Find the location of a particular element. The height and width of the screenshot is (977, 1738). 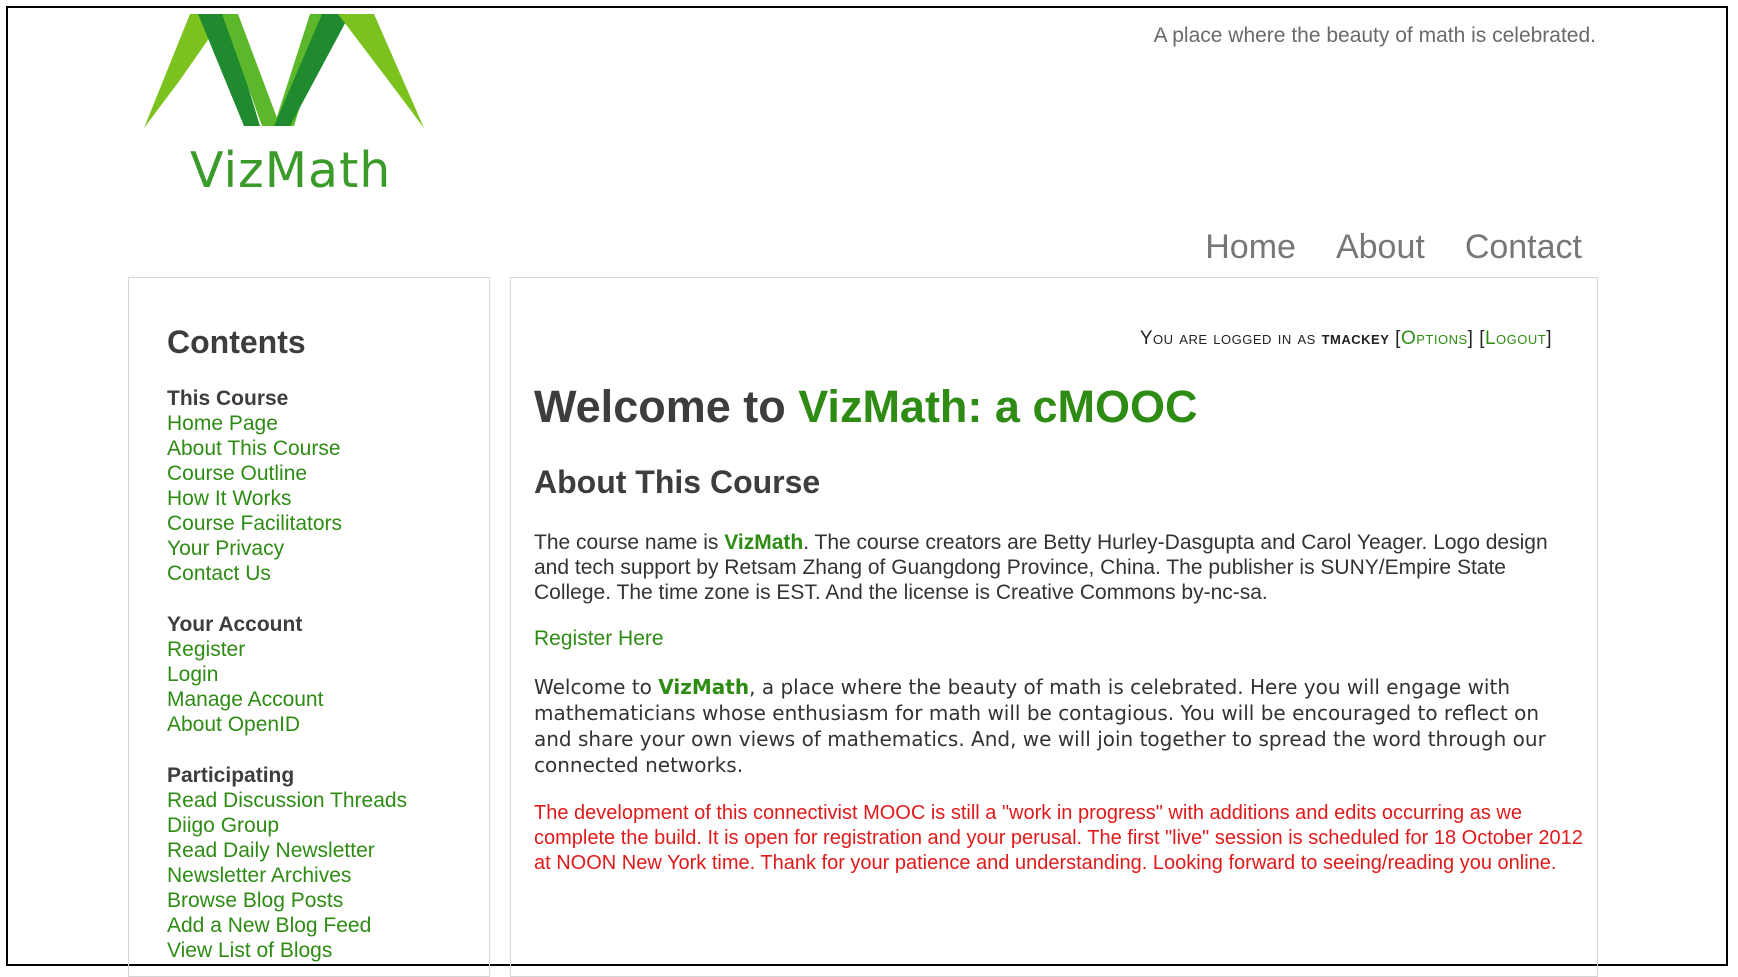

sidebar-link-login: Login is located at coordinates (328, 674).